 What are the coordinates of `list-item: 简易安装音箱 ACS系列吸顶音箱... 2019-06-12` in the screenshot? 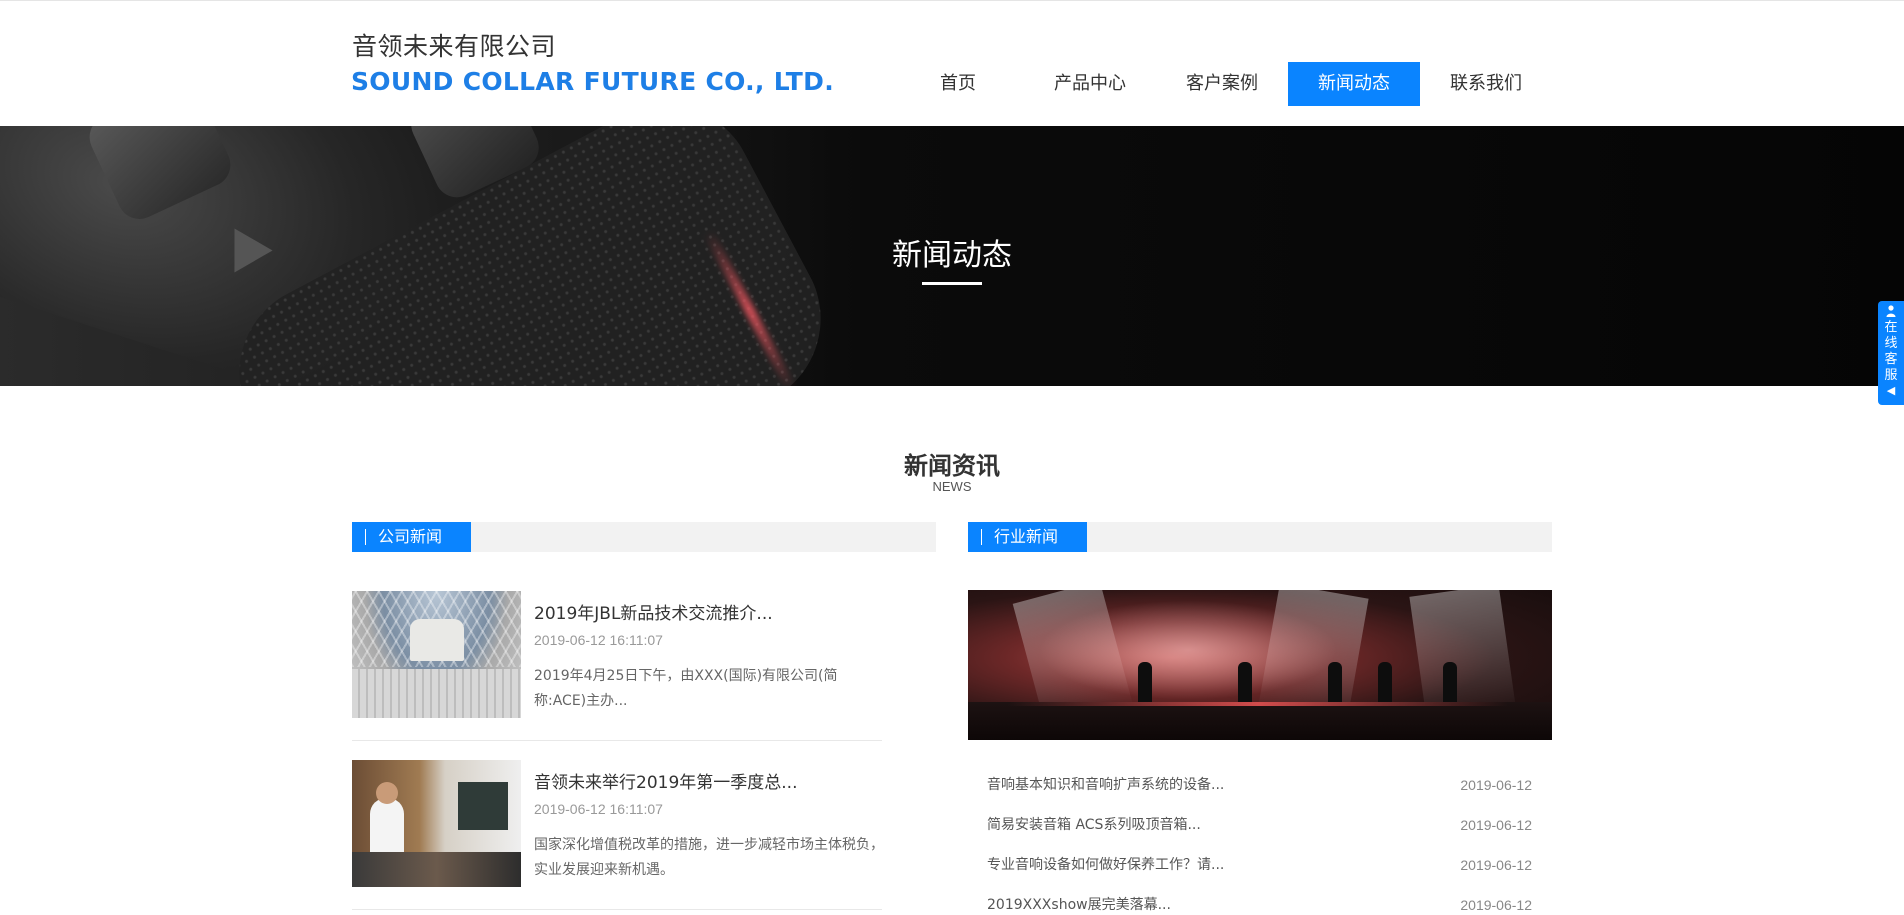 It's located at (1260, 825).